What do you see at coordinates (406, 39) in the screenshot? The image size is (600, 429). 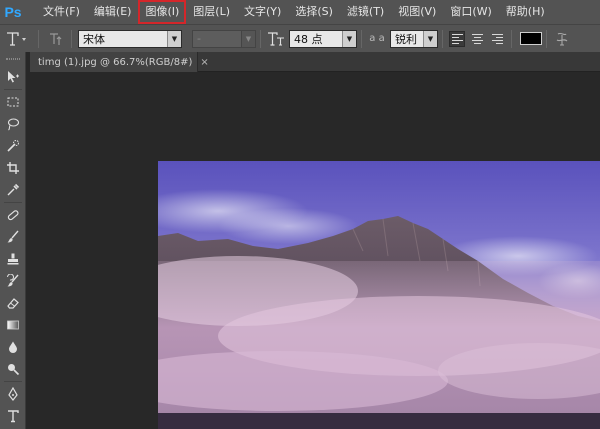 I see `antialias-value: 锐利` at bounding box center [406, 39].